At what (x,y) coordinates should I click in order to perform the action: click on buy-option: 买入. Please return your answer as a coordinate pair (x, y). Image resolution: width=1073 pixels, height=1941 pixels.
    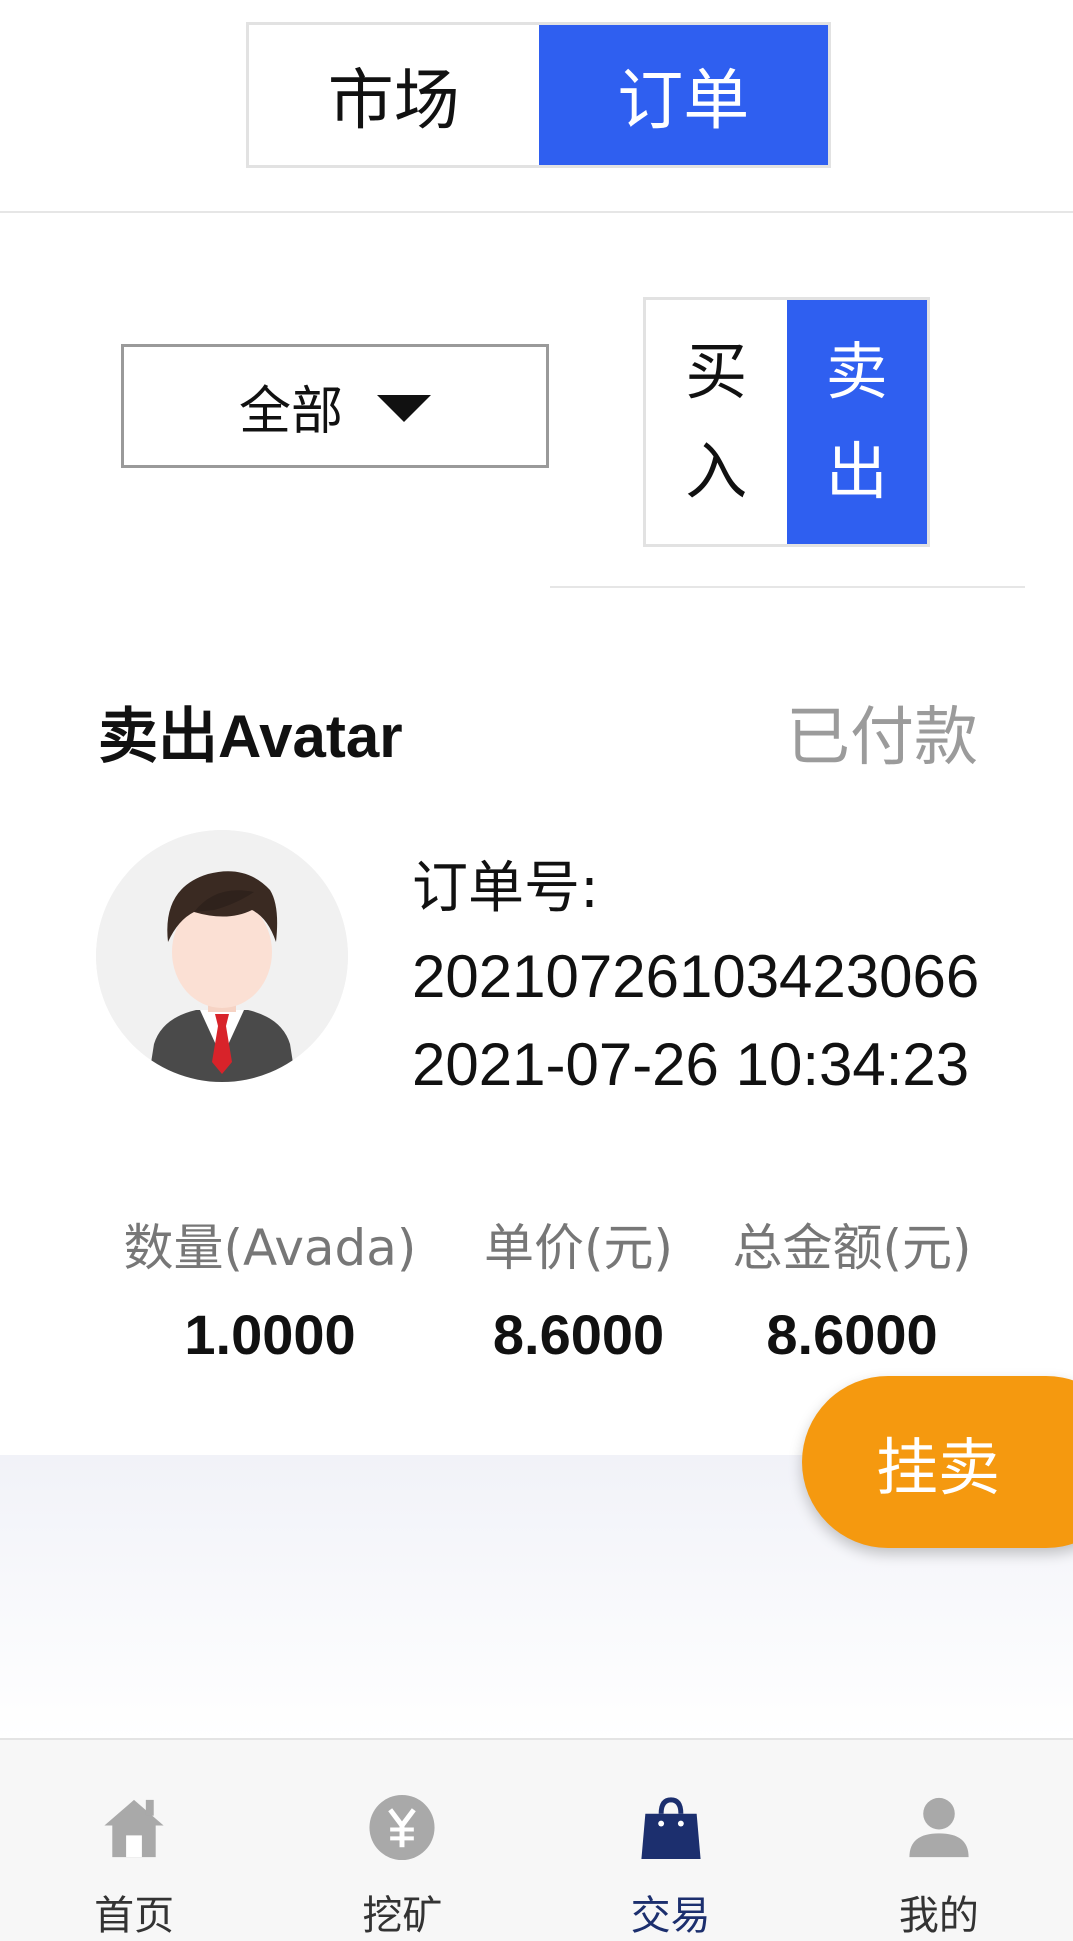
    Looking at the image, I should click on (716, 422).